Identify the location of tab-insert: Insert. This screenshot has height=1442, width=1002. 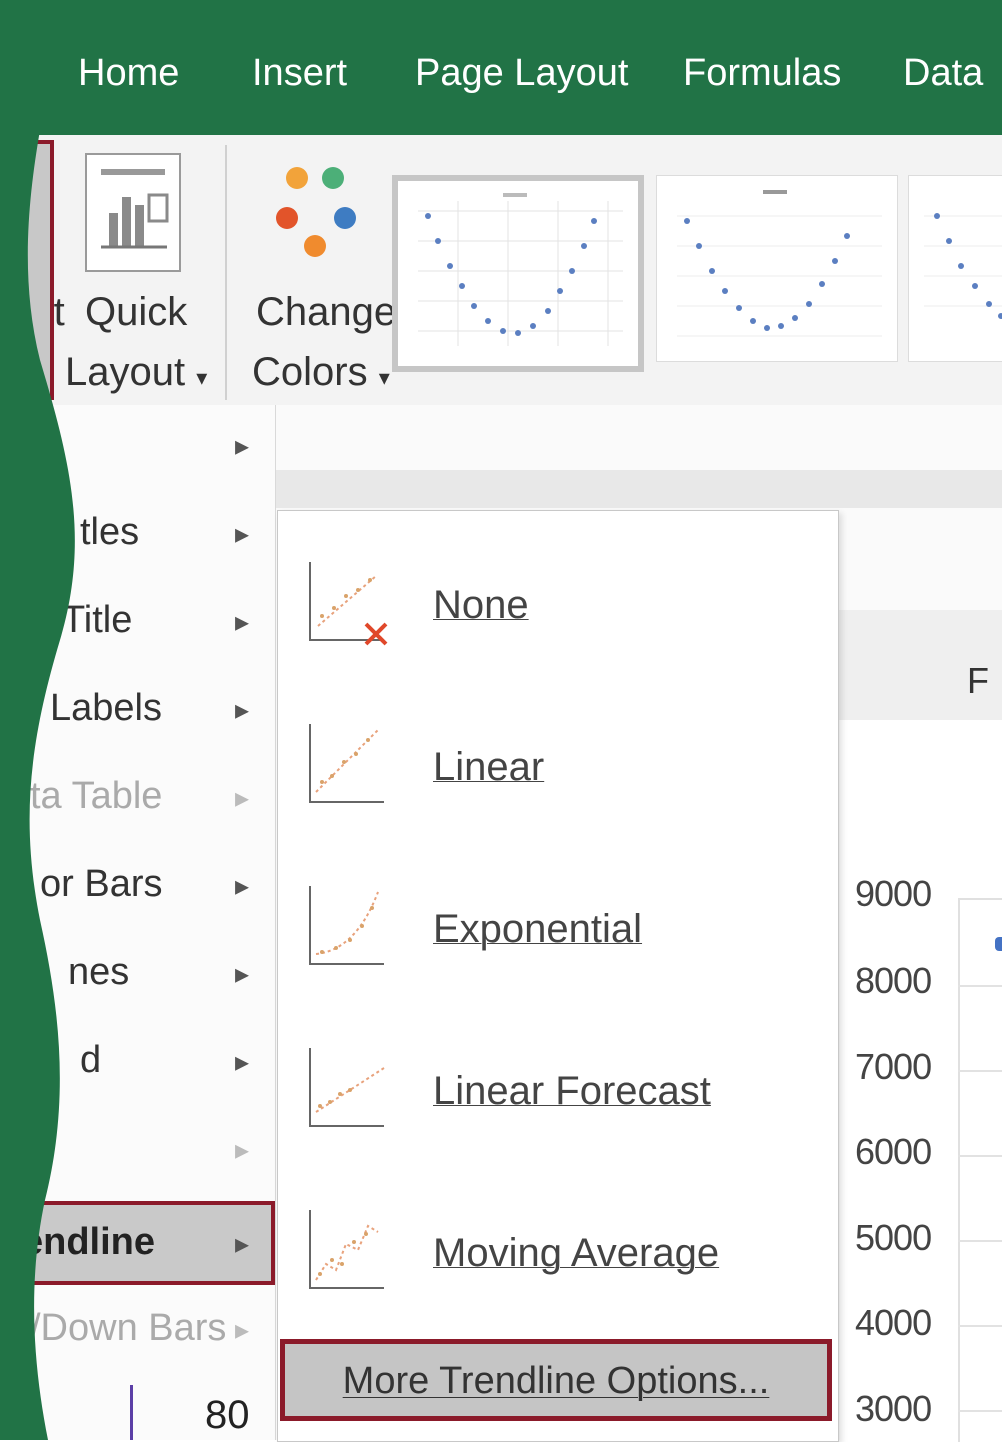
(299, 73).